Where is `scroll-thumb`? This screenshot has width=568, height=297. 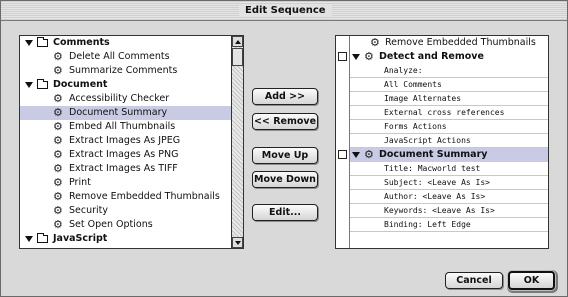 scroll-thumb is located at coordinates (237, 57).